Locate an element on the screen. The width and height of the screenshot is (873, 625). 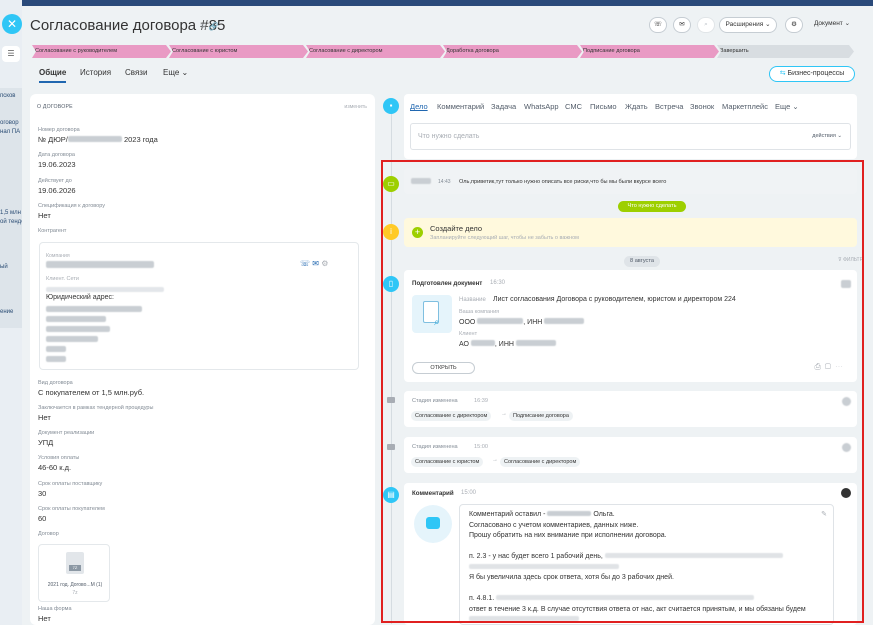
redacted-text is located at coordinates (94, 139).